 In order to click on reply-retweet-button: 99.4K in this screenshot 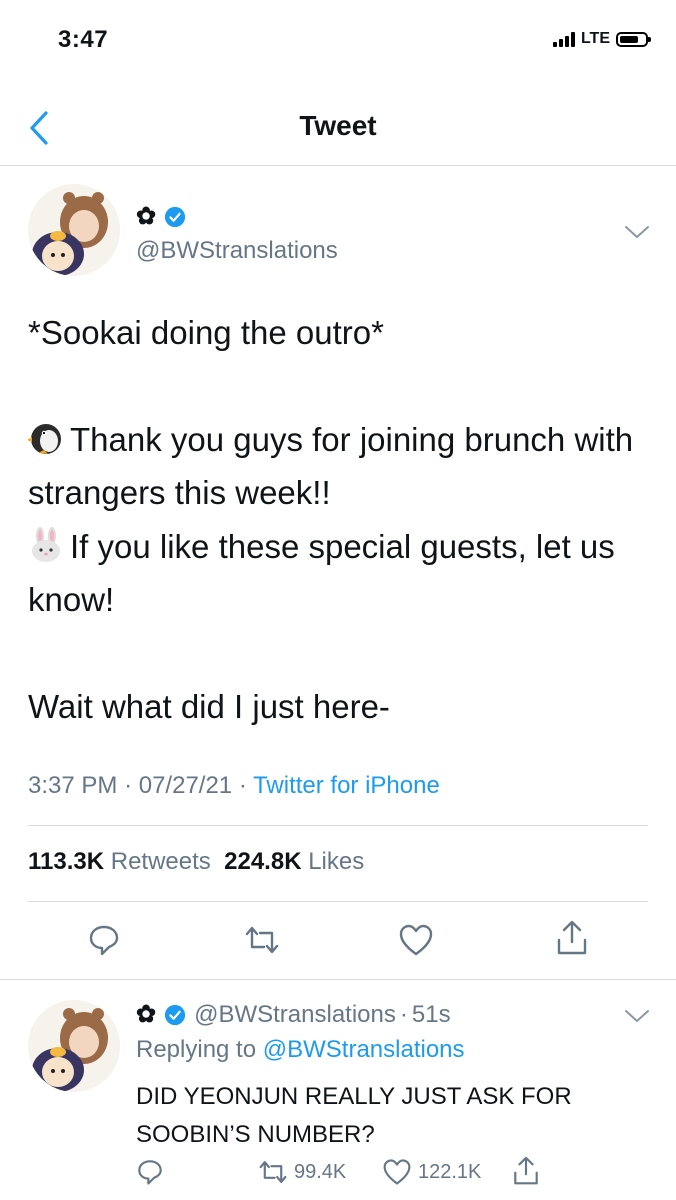, I will do `click(302, 1172)`.